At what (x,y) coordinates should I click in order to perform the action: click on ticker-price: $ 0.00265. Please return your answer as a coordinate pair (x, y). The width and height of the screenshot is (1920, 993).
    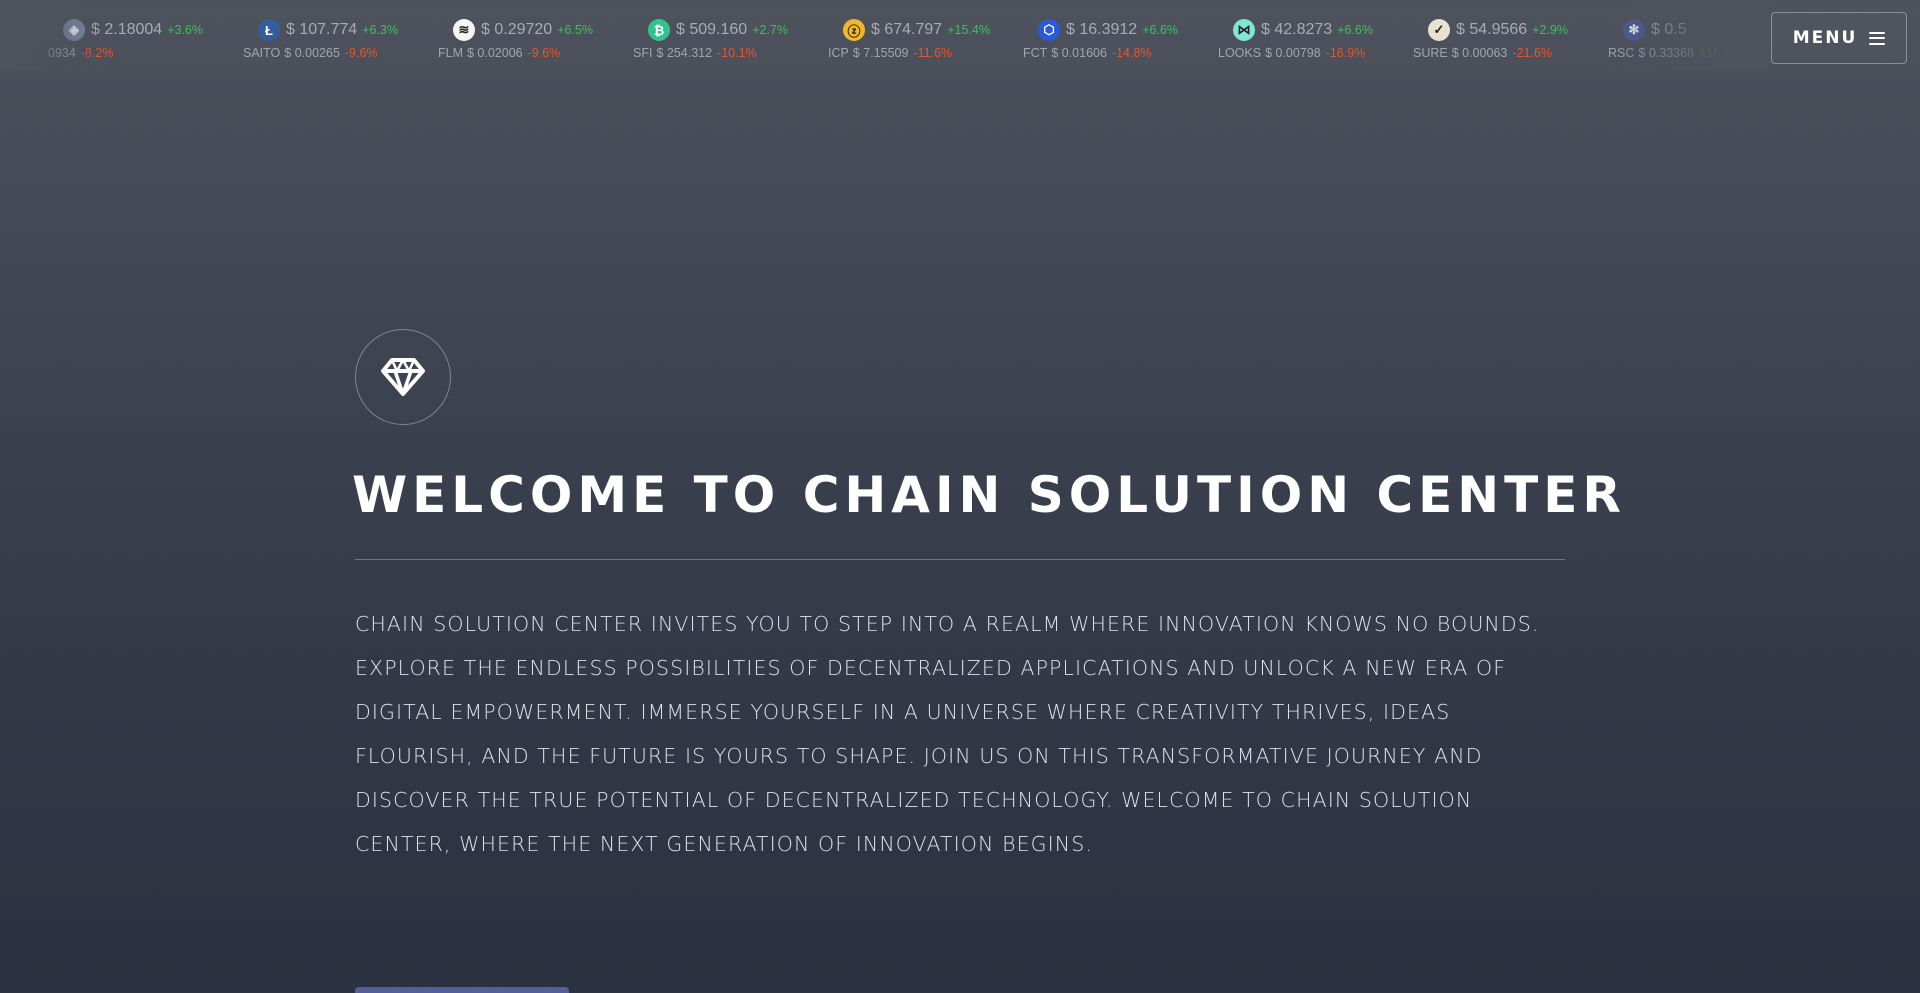
    Looking at the image, I should click on (312, 53).